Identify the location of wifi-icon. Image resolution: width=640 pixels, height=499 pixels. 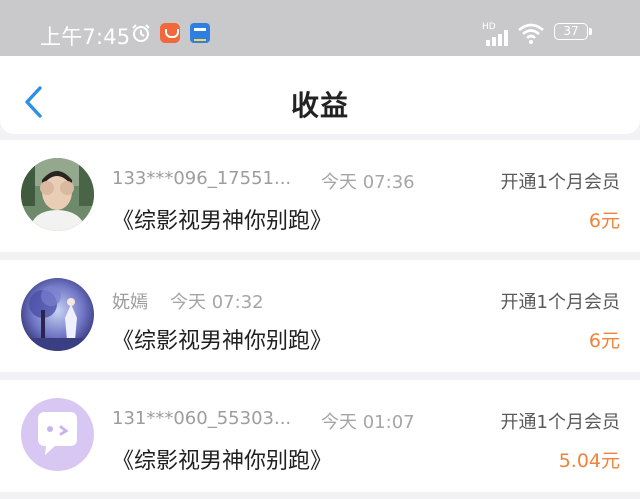
(531, 33).